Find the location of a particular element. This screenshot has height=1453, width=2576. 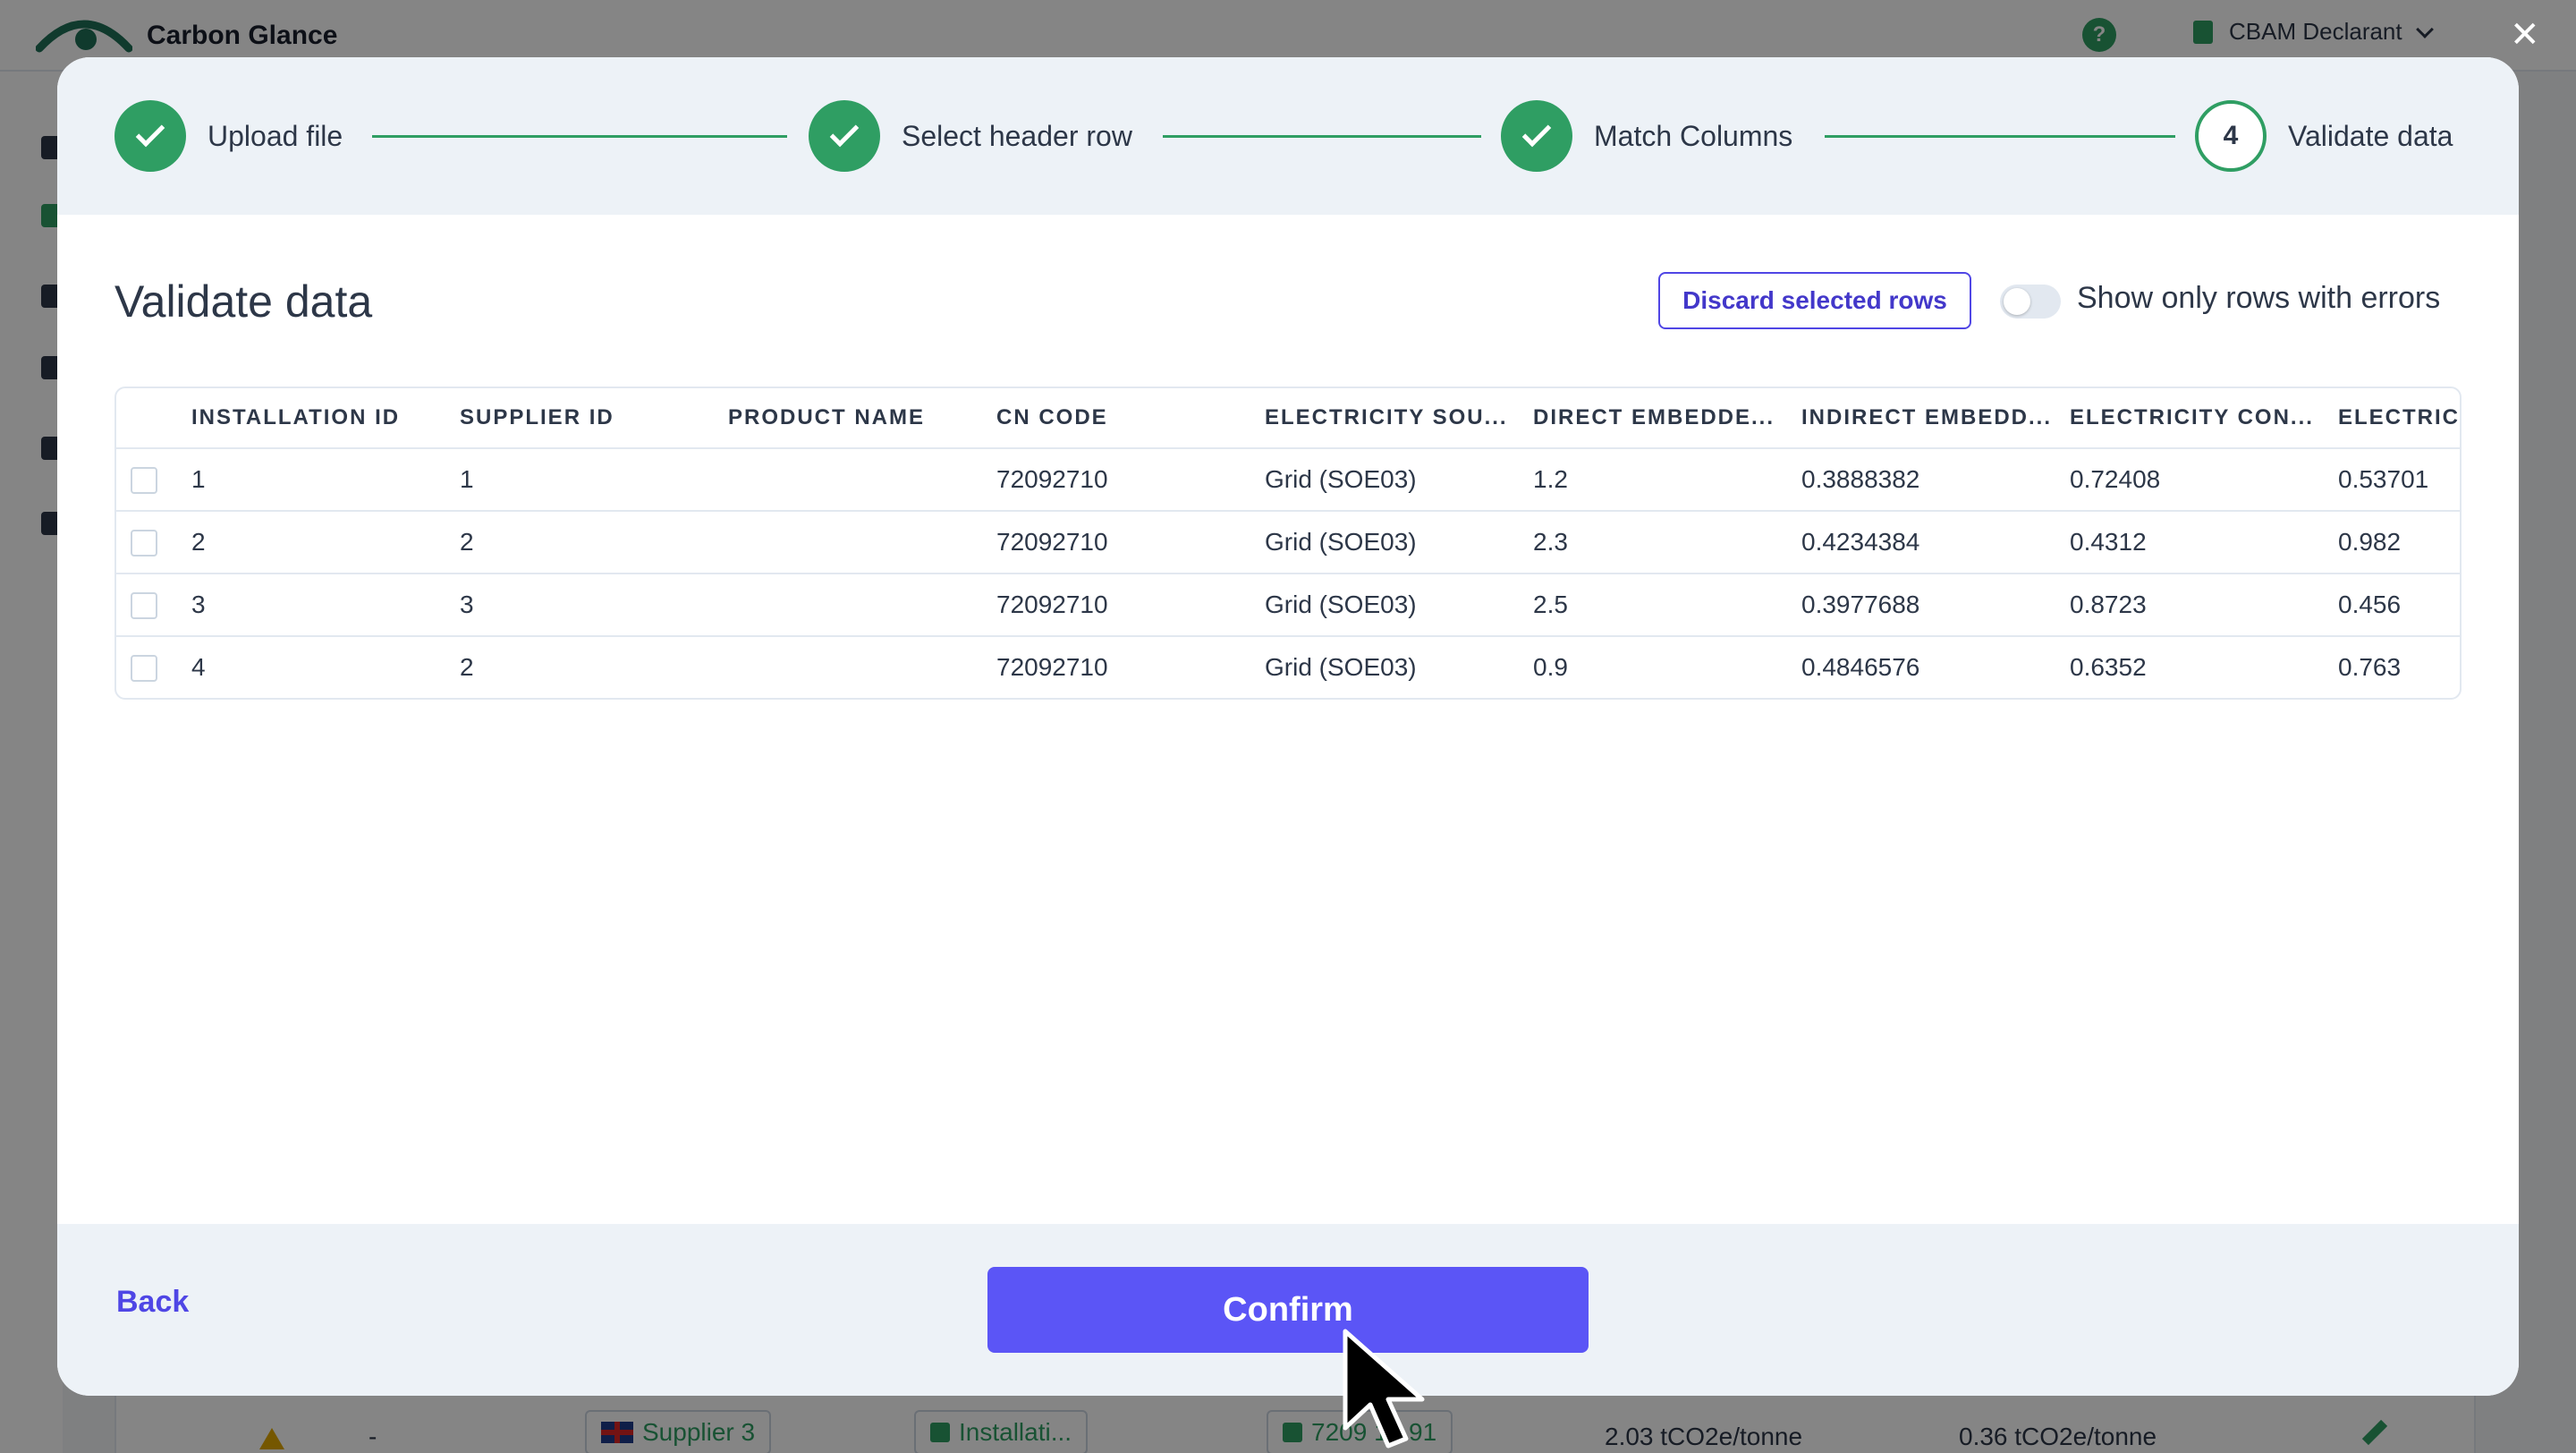

modal-footer: Back Confirm is located at coordinates (1288, 1310).